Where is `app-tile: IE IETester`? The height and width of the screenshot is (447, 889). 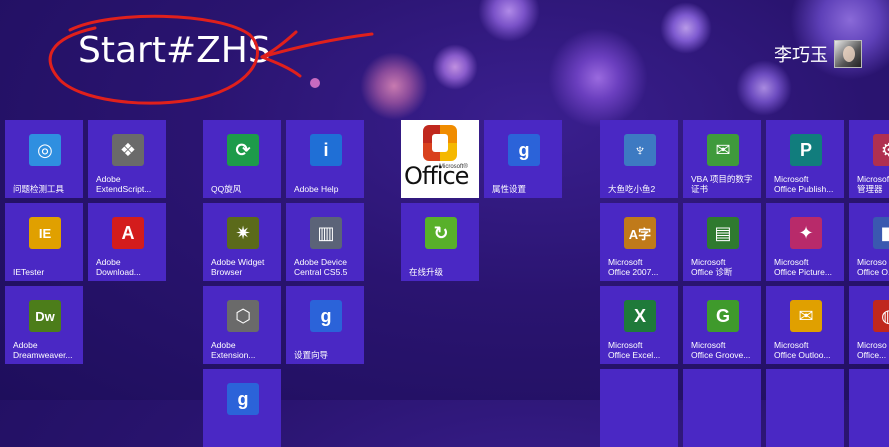
app-tile: IE IETester is located at coordinates (44, 242).